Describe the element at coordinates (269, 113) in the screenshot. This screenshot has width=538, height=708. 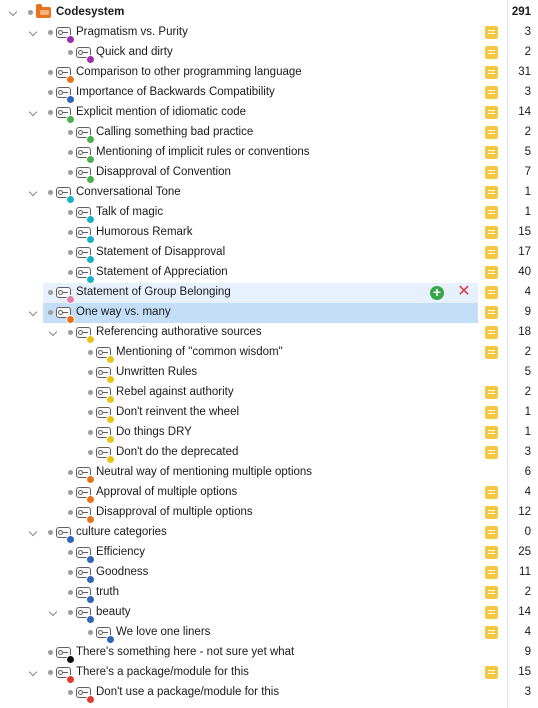
I see `code-row: Explicit mention of idiomatic code 14` at that location.